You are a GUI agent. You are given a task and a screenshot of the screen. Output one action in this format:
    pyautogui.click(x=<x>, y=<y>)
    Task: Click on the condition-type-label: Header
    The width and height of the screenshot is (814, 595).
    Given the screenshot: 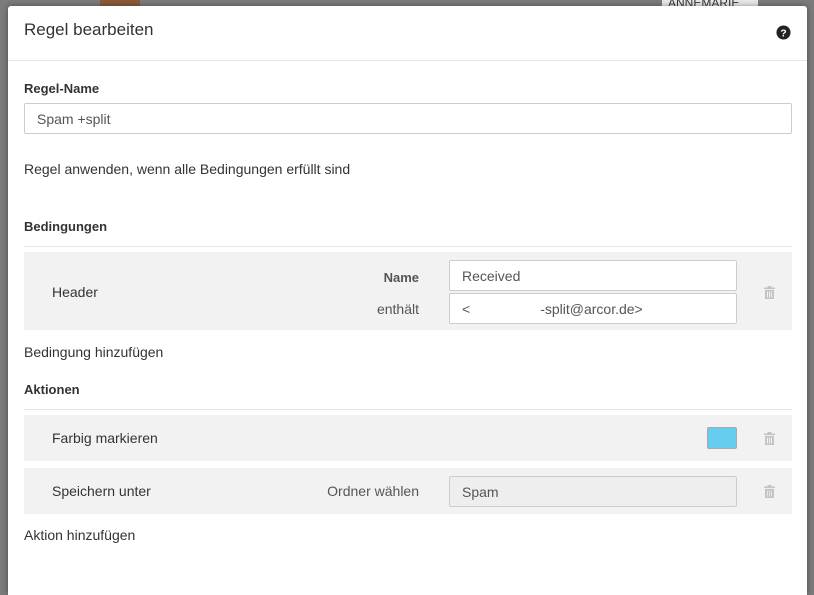 What is the action you would take?
    pyautogui.click(x=75, y=292)
    